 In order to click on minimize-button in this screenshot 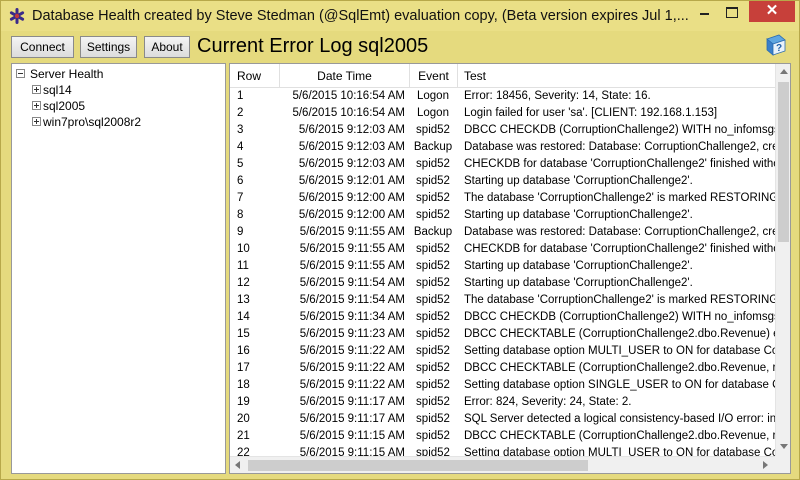, I will do `click(704, 12)`.